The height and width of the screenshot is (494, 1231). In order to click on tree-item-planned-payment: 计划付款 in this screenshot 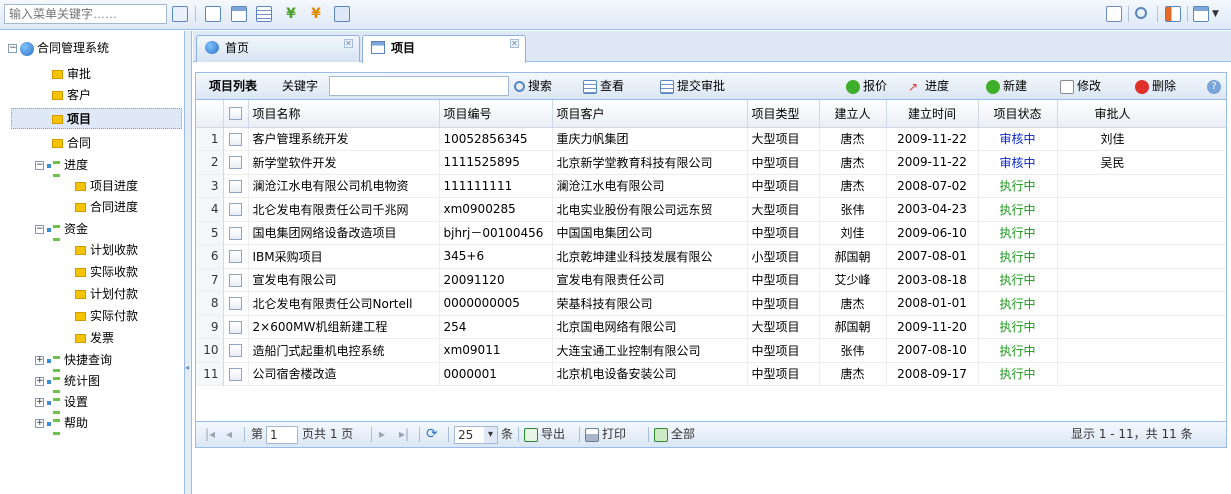, I will do `click(106, 294)`.